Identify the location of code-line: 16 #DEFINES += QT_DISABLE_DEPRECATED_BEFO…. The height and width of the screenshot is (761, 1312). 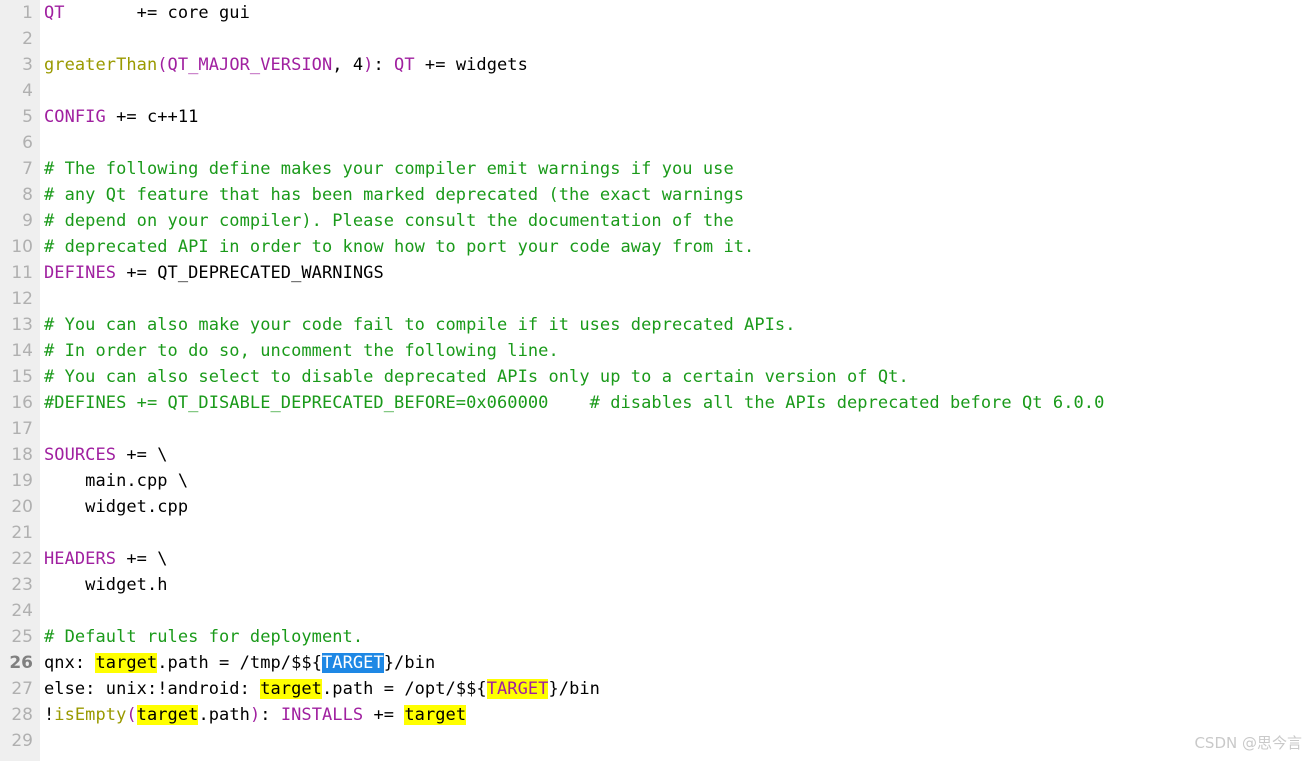
(656, 403).